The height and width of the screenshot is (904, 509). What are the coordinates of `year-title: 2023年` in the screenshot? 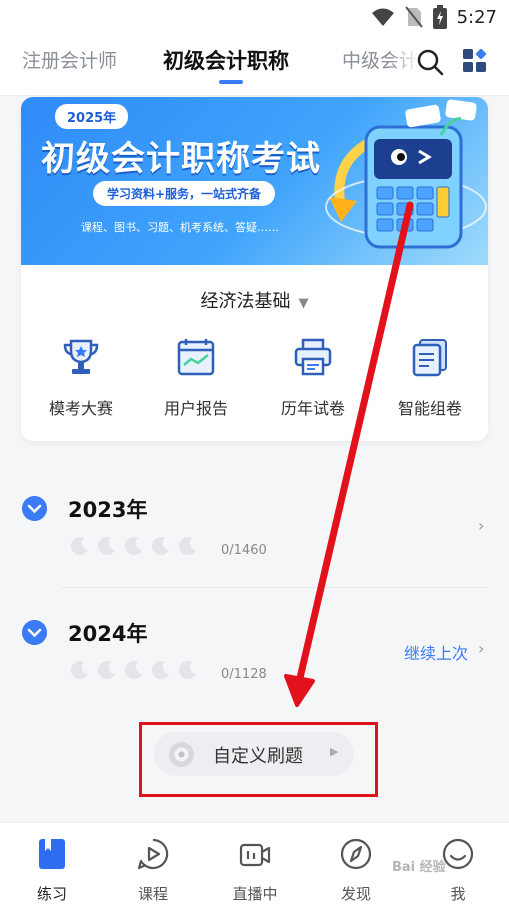 It's located at (108, 510).